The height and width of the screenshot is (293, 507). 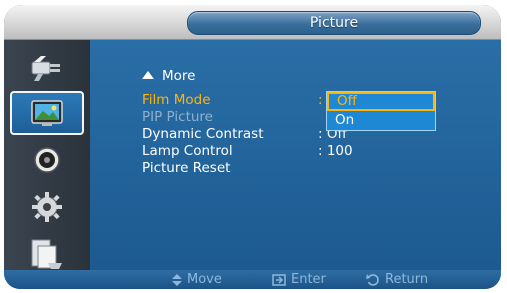 I want to click on menu-item-dynamic-contrast: Dynamic Contrast : Off, so click(x=244, y=134).